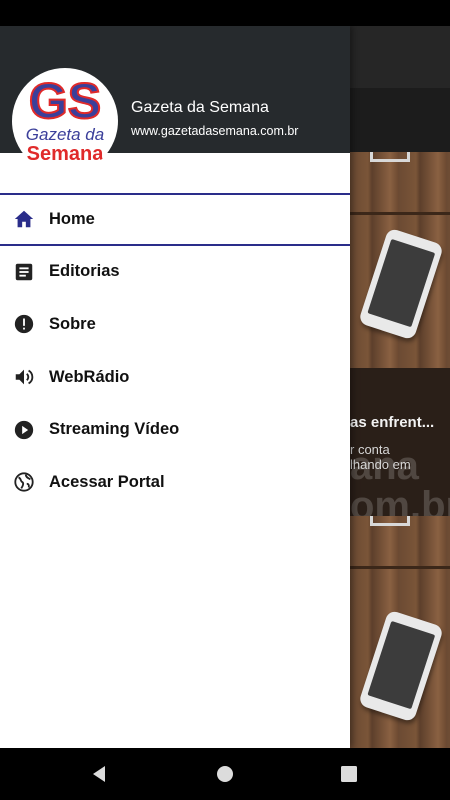  Describe the element at coordinates (24, 272) in the screenshot. I see `article-icon` at that location.